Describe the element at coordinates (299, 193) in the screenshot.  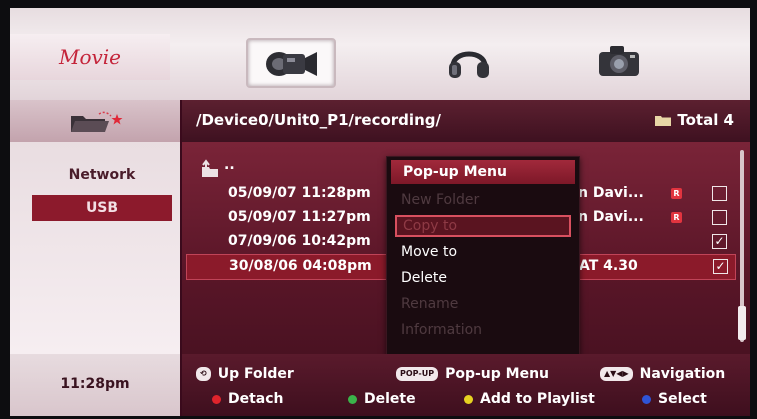
I see `file-date: 05/09/07 11:28pm` at that location.